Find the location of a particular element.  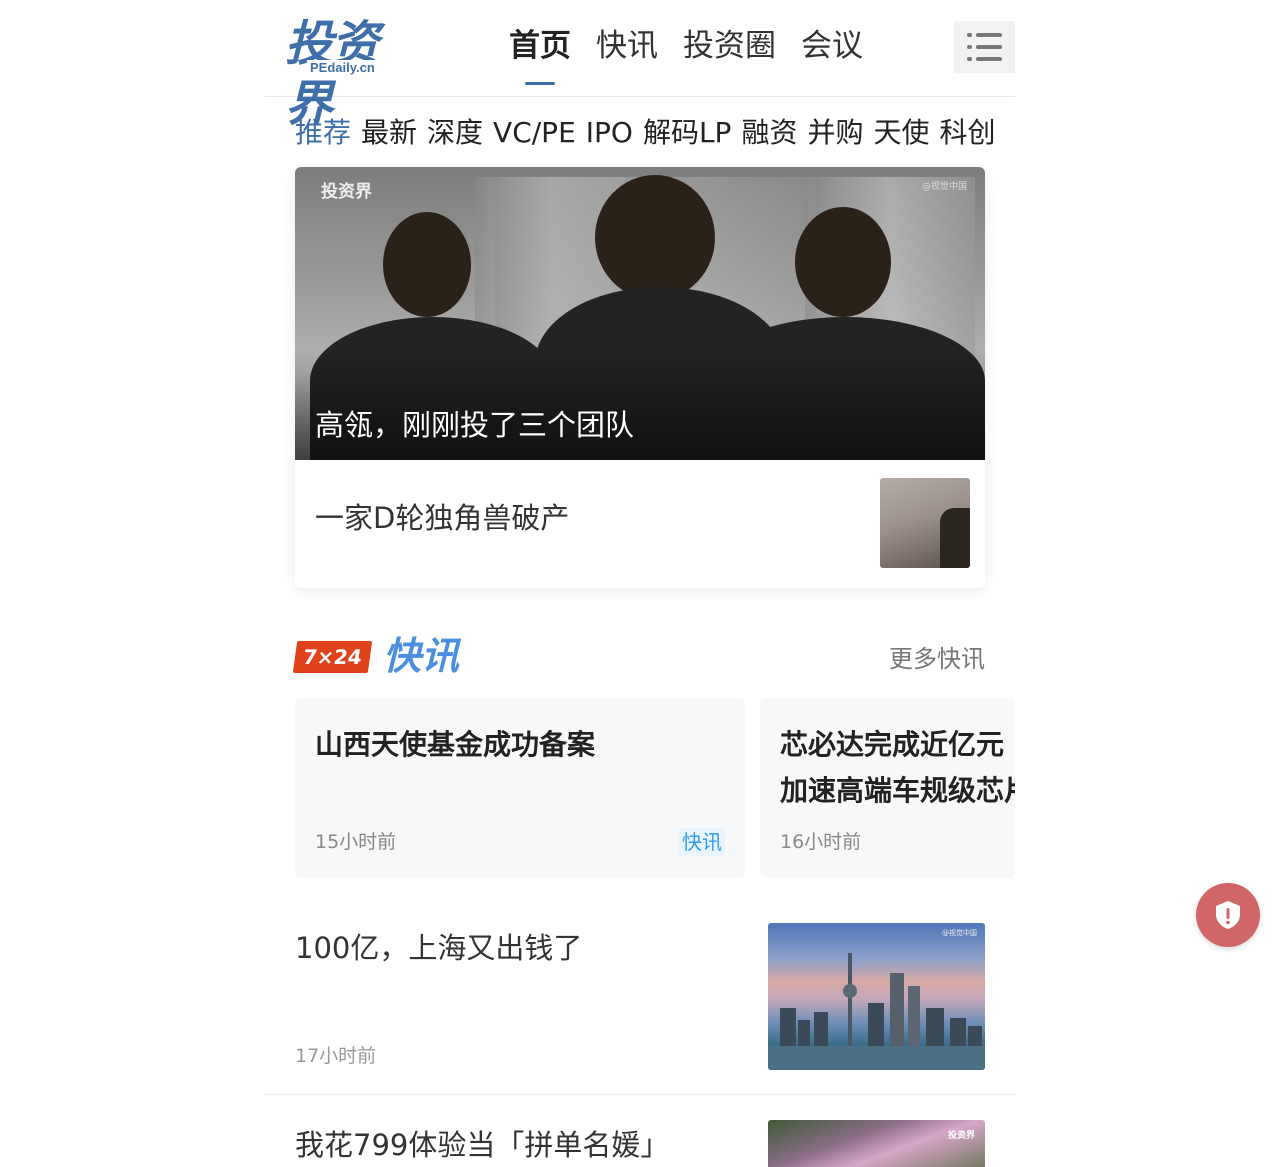

hero-title: 高瓴，刚刚投了三个团队 is located at coordinates (475, 425).